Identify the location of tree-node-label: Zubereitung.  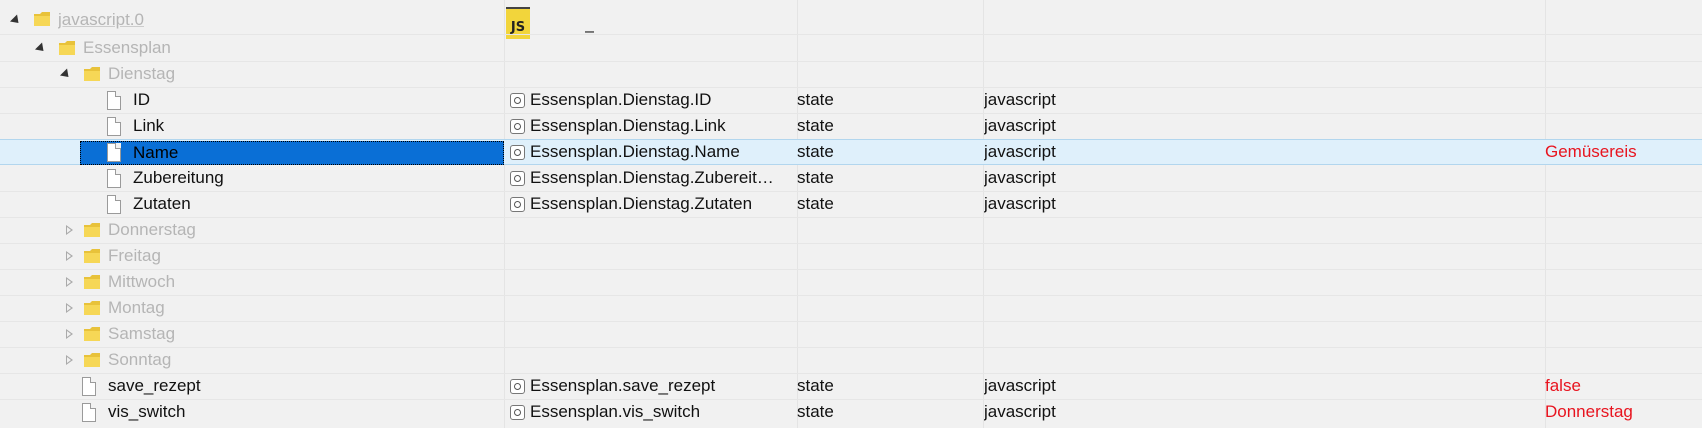
(178, 177).